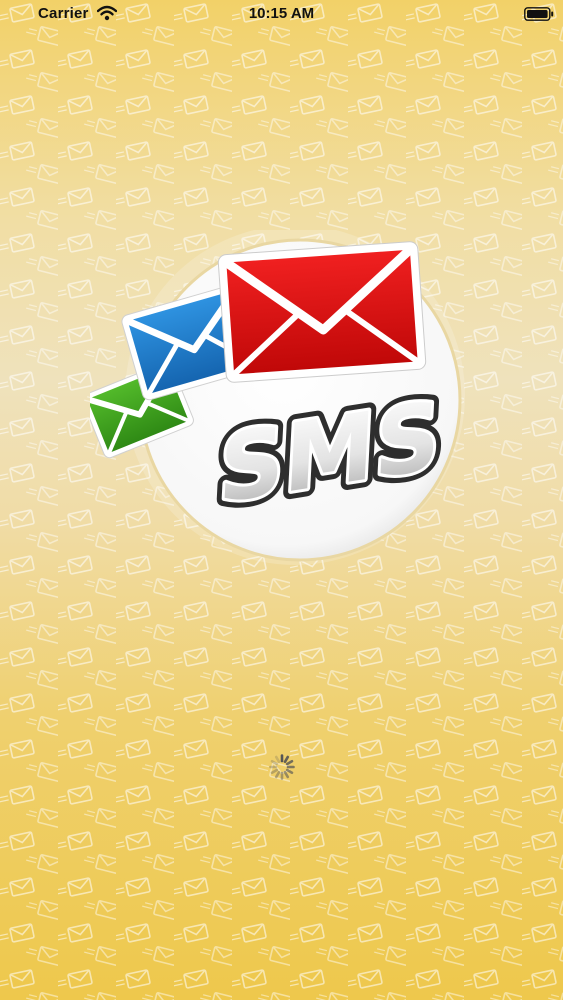 Image resolution: width=563 pixels, height=1000 pixels. I want to click on red-envelope-icon, so click(322, 312).